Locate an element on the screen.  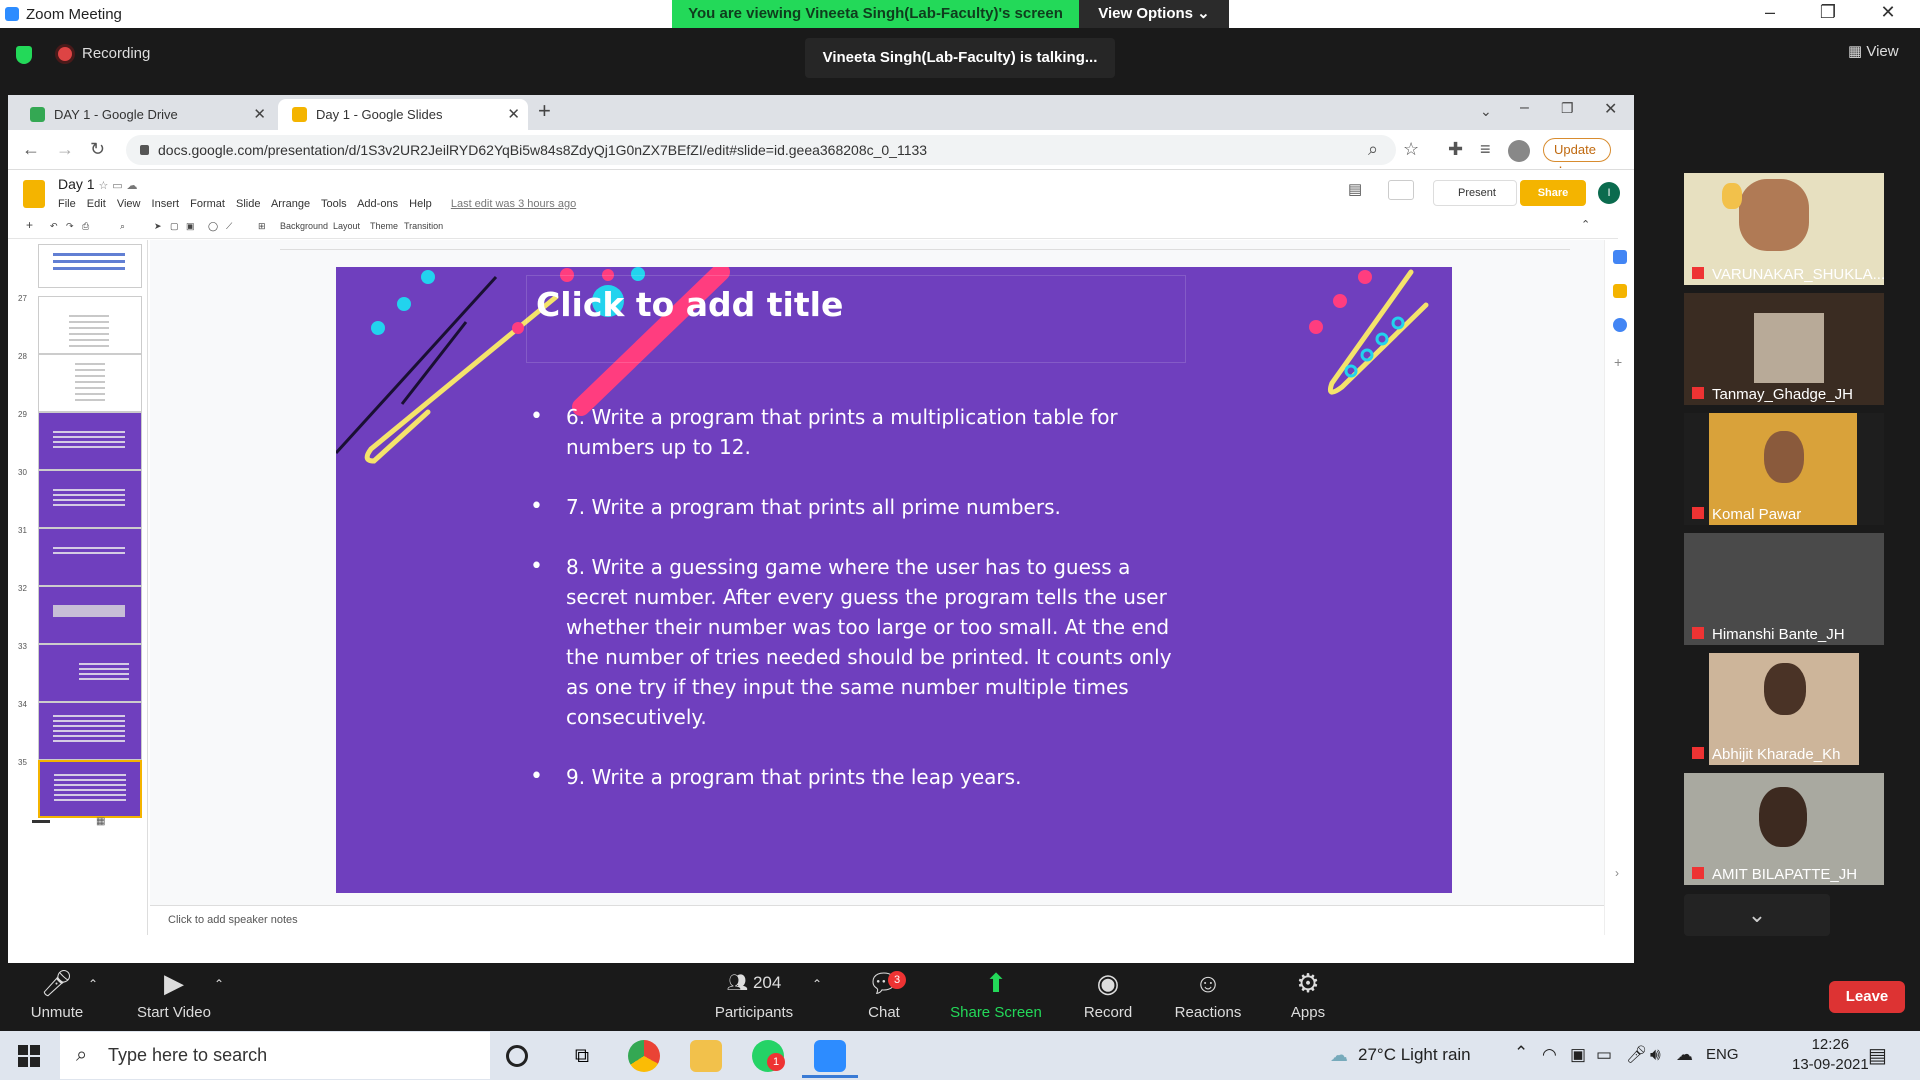
layout-button: Layout is located at coordinates (346, 226).